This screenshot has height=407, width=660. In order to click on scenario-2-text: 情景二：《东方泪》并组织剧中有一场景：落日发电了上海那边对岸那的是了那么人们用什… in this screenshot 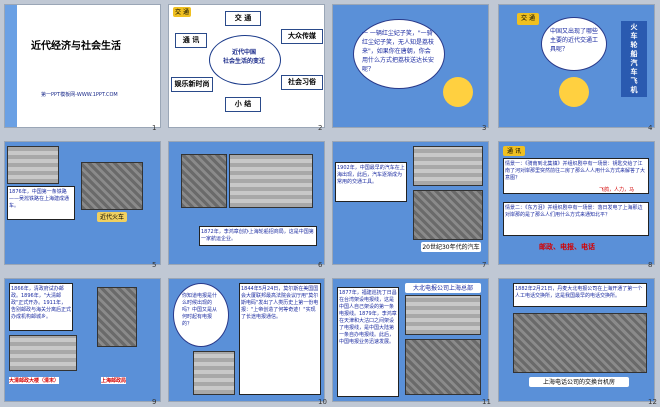, I will do `click(574, 211)`.